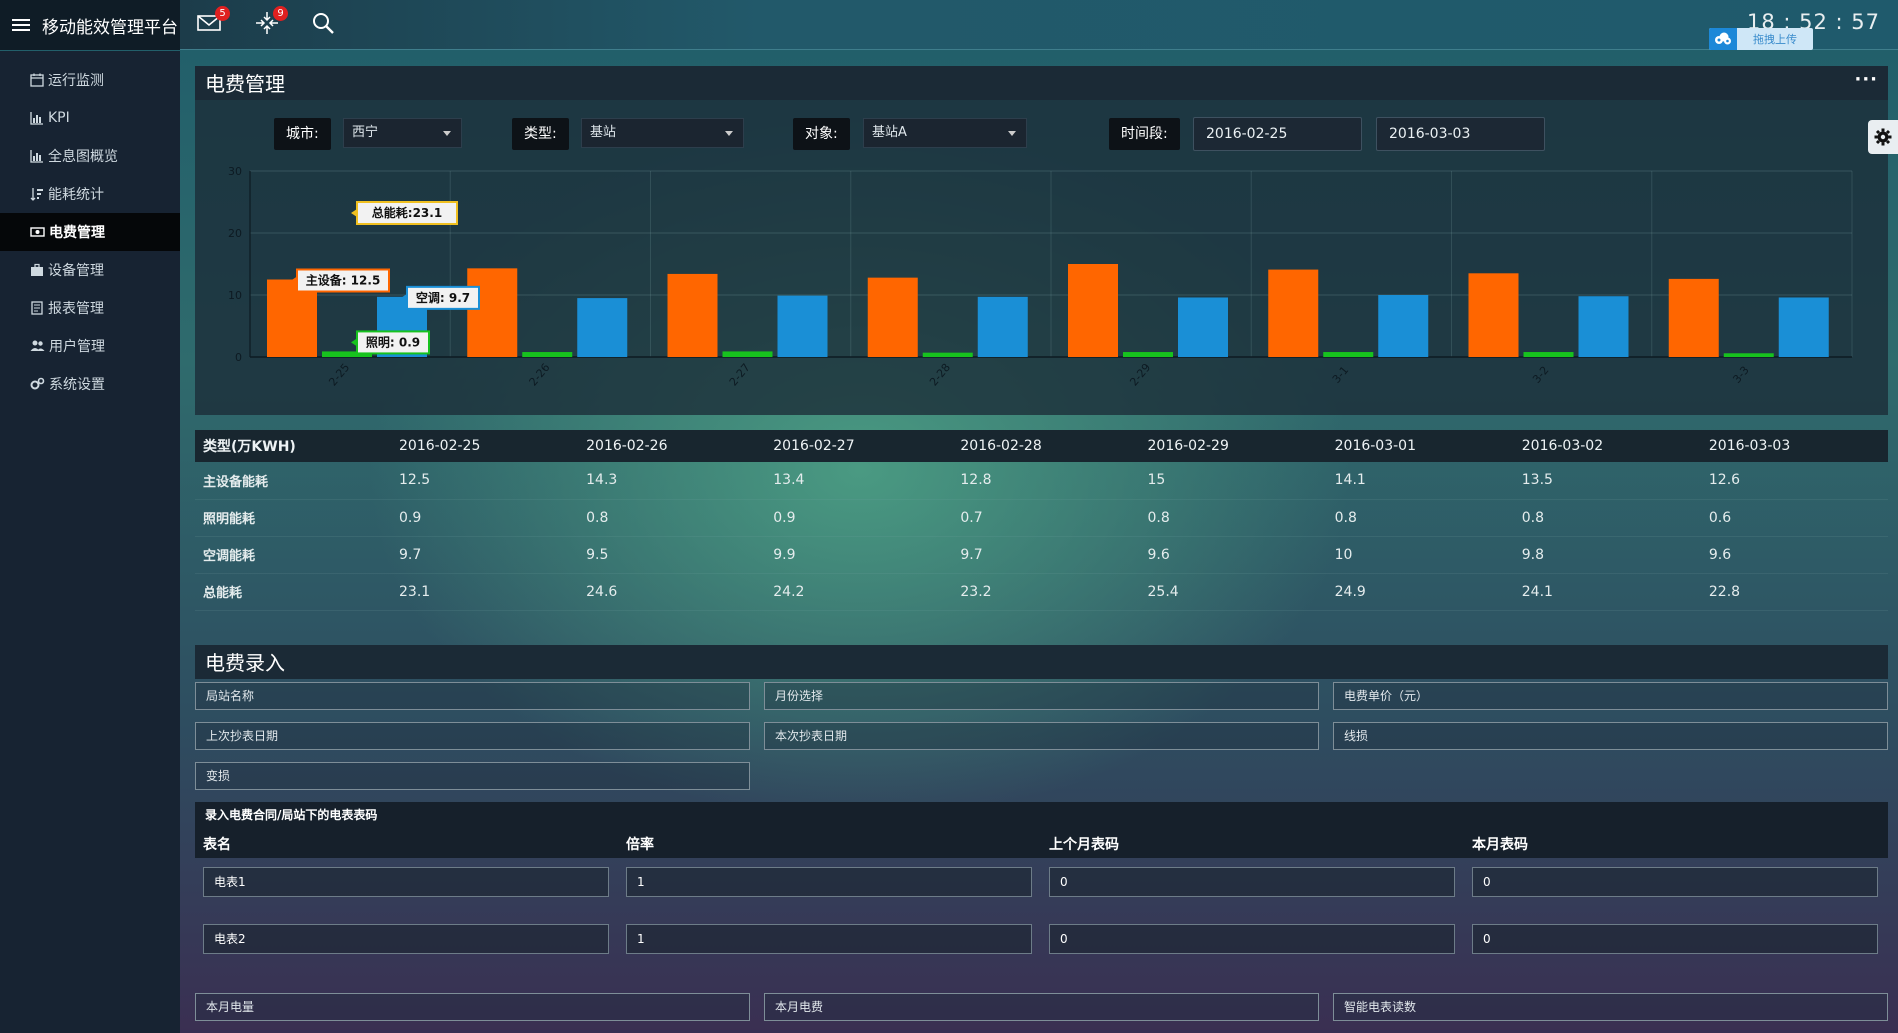 The width and height of the screenshot is (1898, 1033). I want to click on table-cell: 9.6, so click(1233, 555).